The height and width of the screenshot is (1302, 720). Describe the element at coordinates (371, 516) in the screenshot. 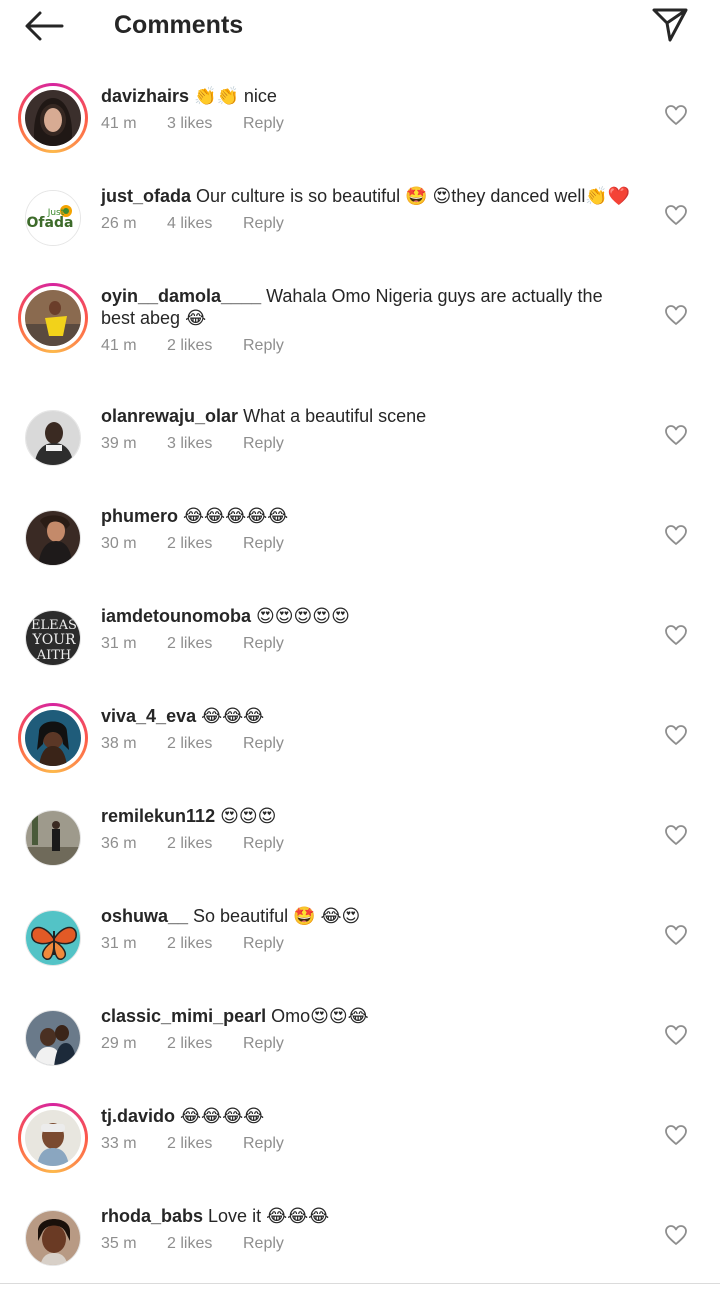

I see `comment-text: phumero 😂😂😂😂😂` at that location.